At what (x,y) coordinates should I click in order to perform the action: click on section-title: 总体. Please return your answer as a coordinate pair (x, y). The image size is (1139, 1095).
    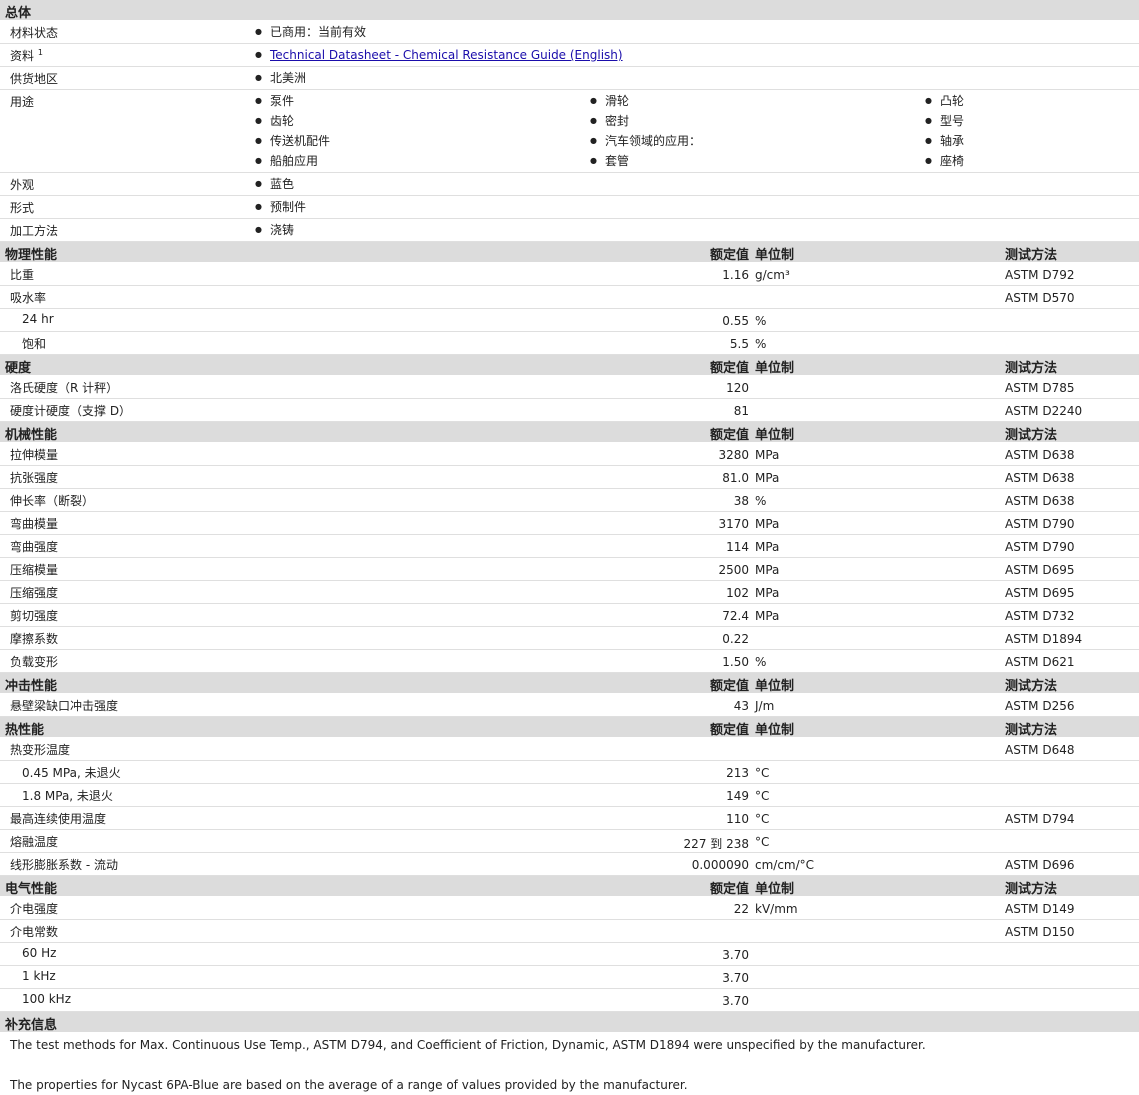
    Looking at the image, I should click on (18, 13).